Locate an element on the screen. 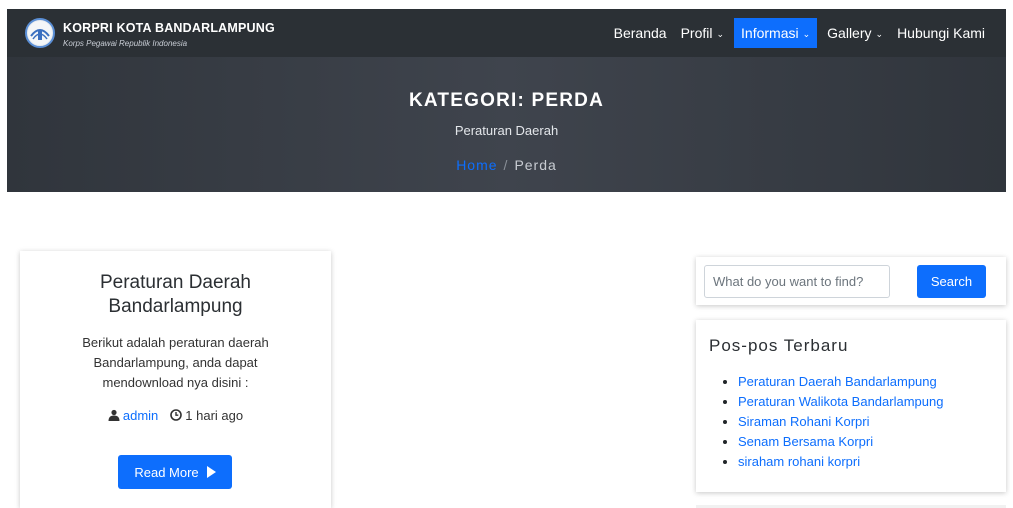  post-author-link: admin is located at coordinates (140, 415).